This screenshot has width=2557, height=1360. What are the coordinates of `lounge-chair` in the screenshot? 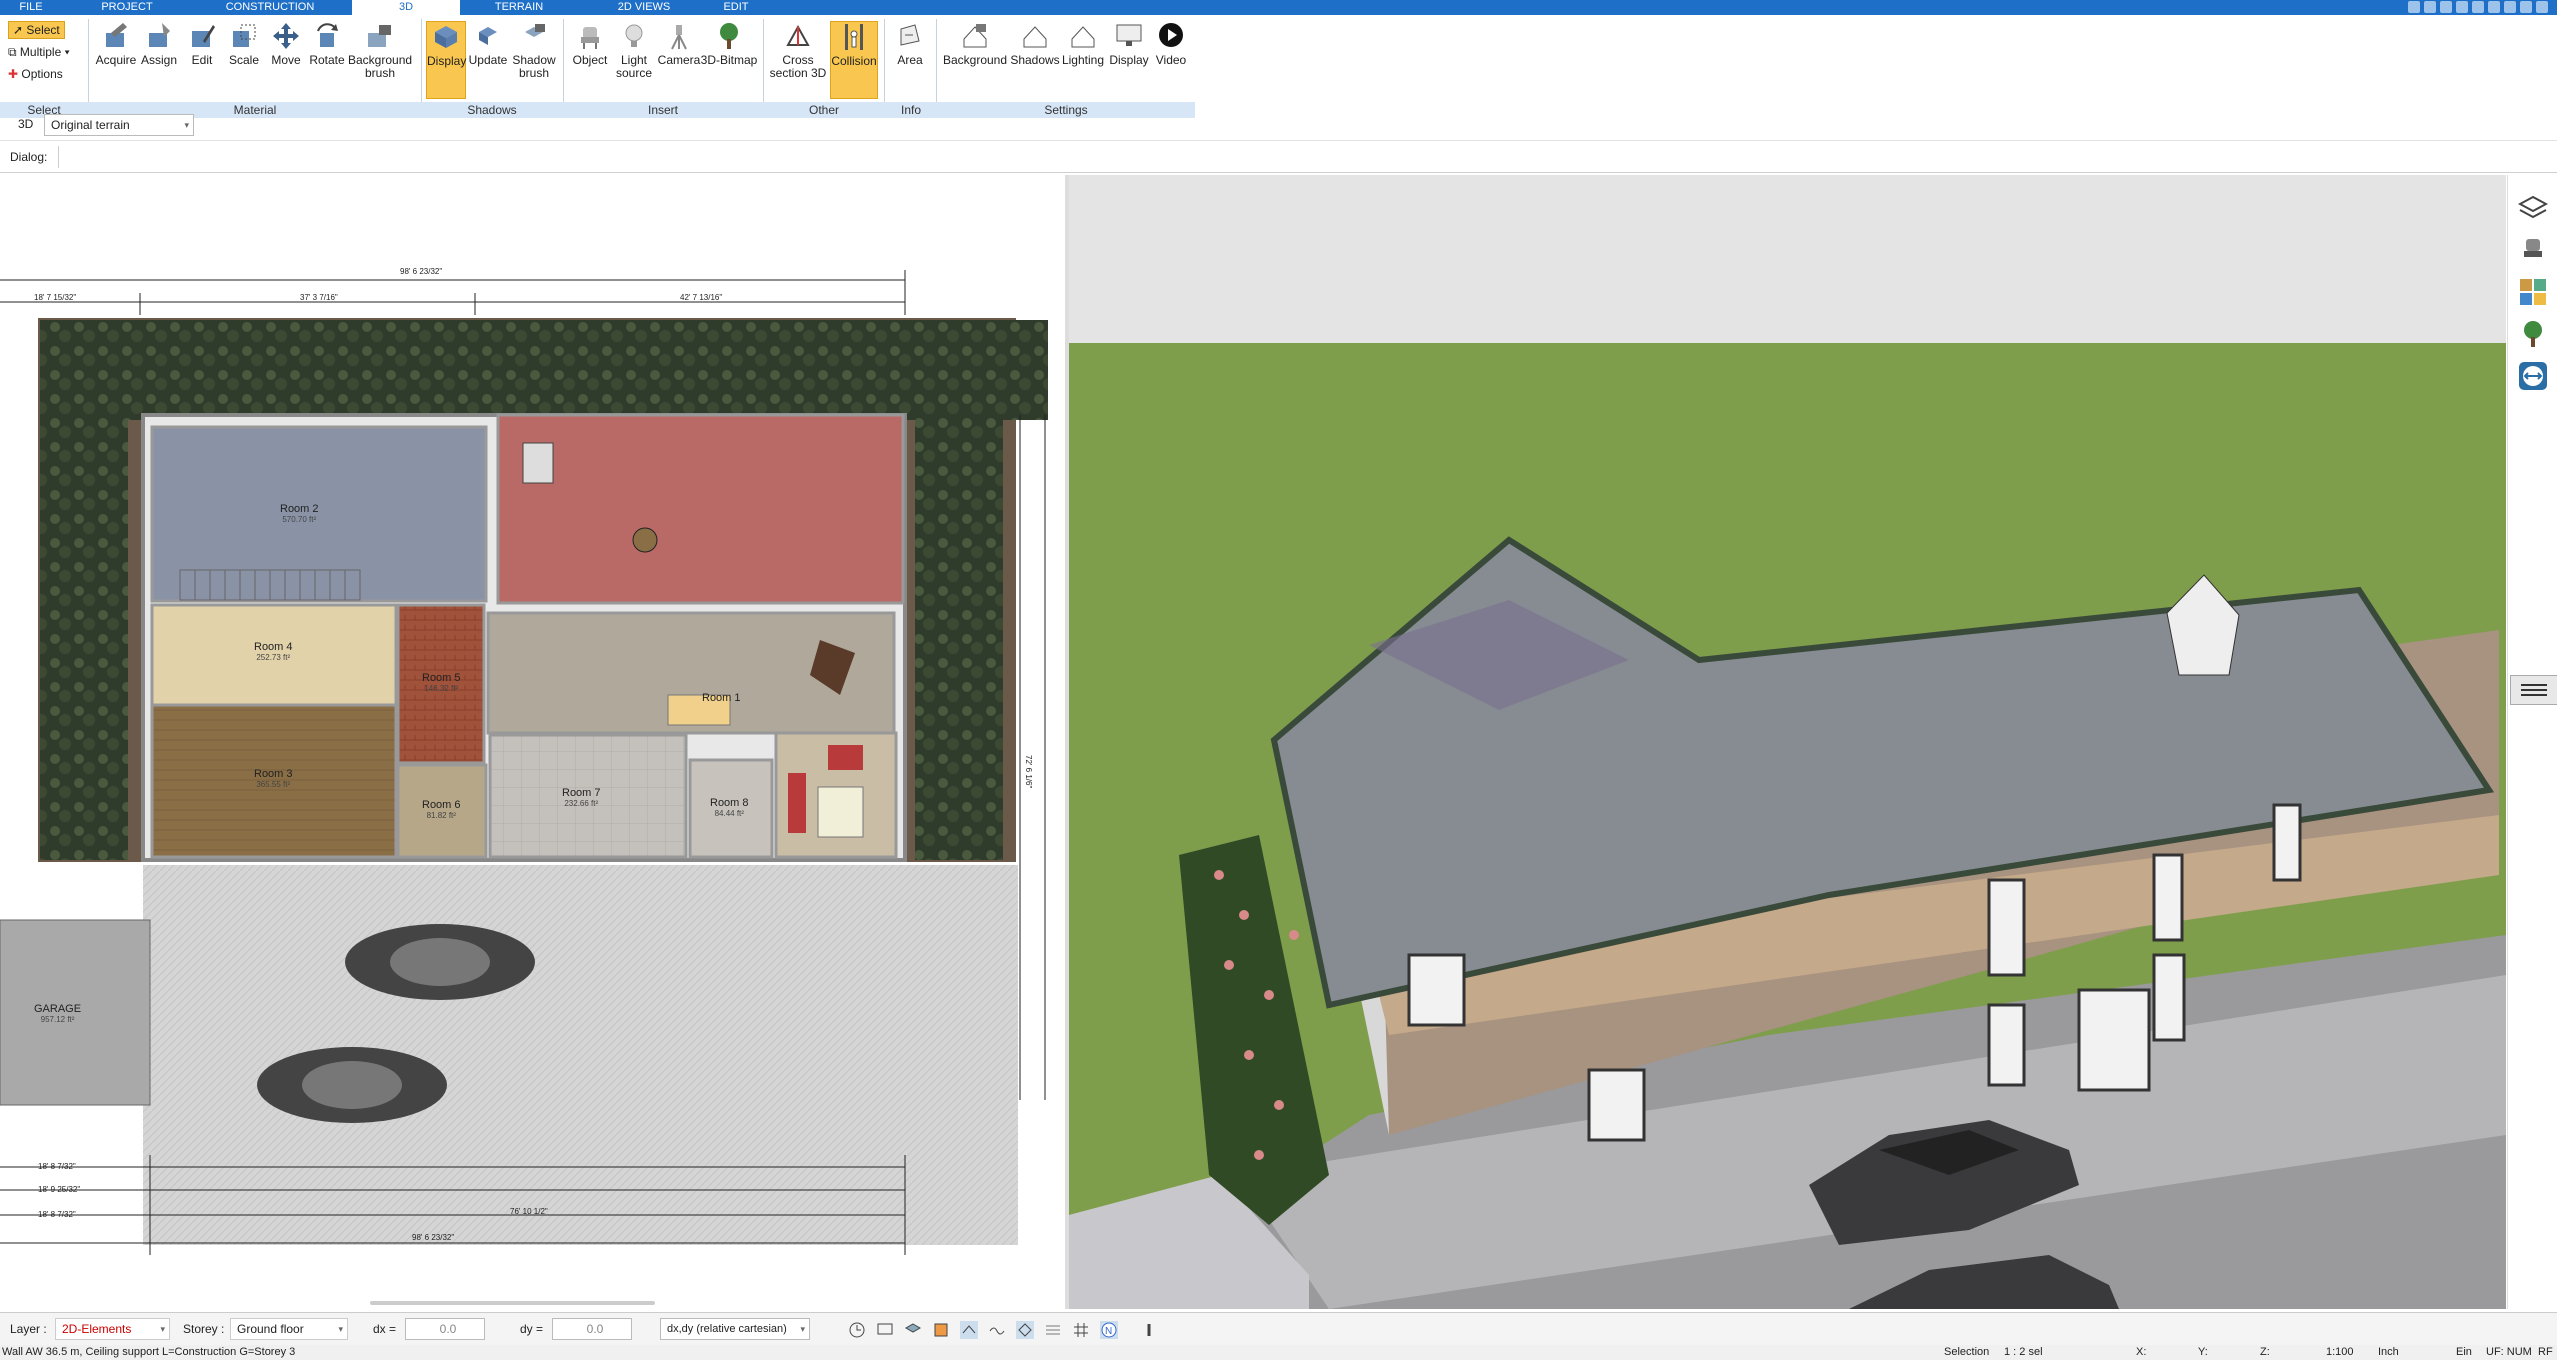 It's located at (538, 463).